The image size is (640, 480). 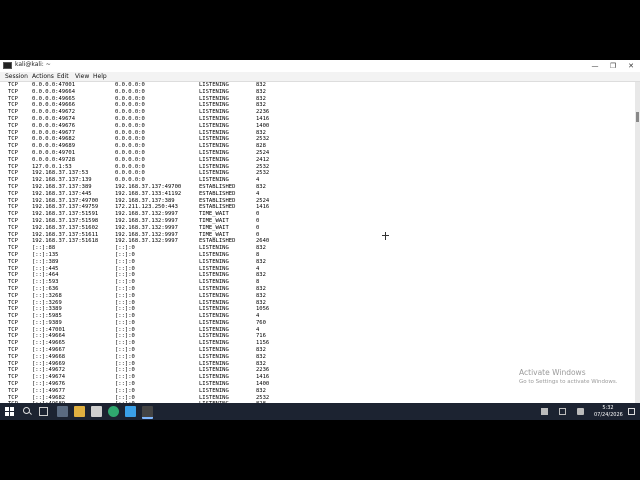 I want to click on menu-session: Session, so click(x=16, y=76).